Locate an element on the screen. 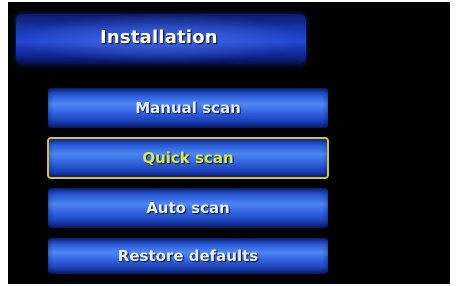 The width and height of the screenshot is (458, 286). quick-scan-button: Quick scan is located at coordinates (188, 158).